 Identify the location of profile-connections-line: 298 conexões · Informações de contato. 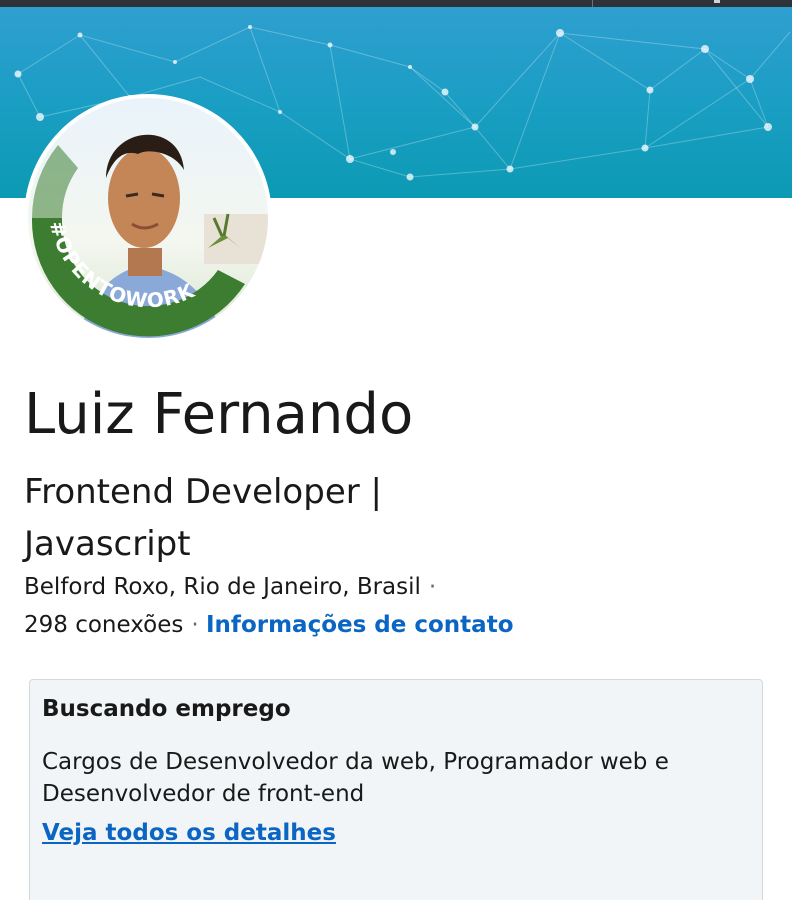
(269, 625).